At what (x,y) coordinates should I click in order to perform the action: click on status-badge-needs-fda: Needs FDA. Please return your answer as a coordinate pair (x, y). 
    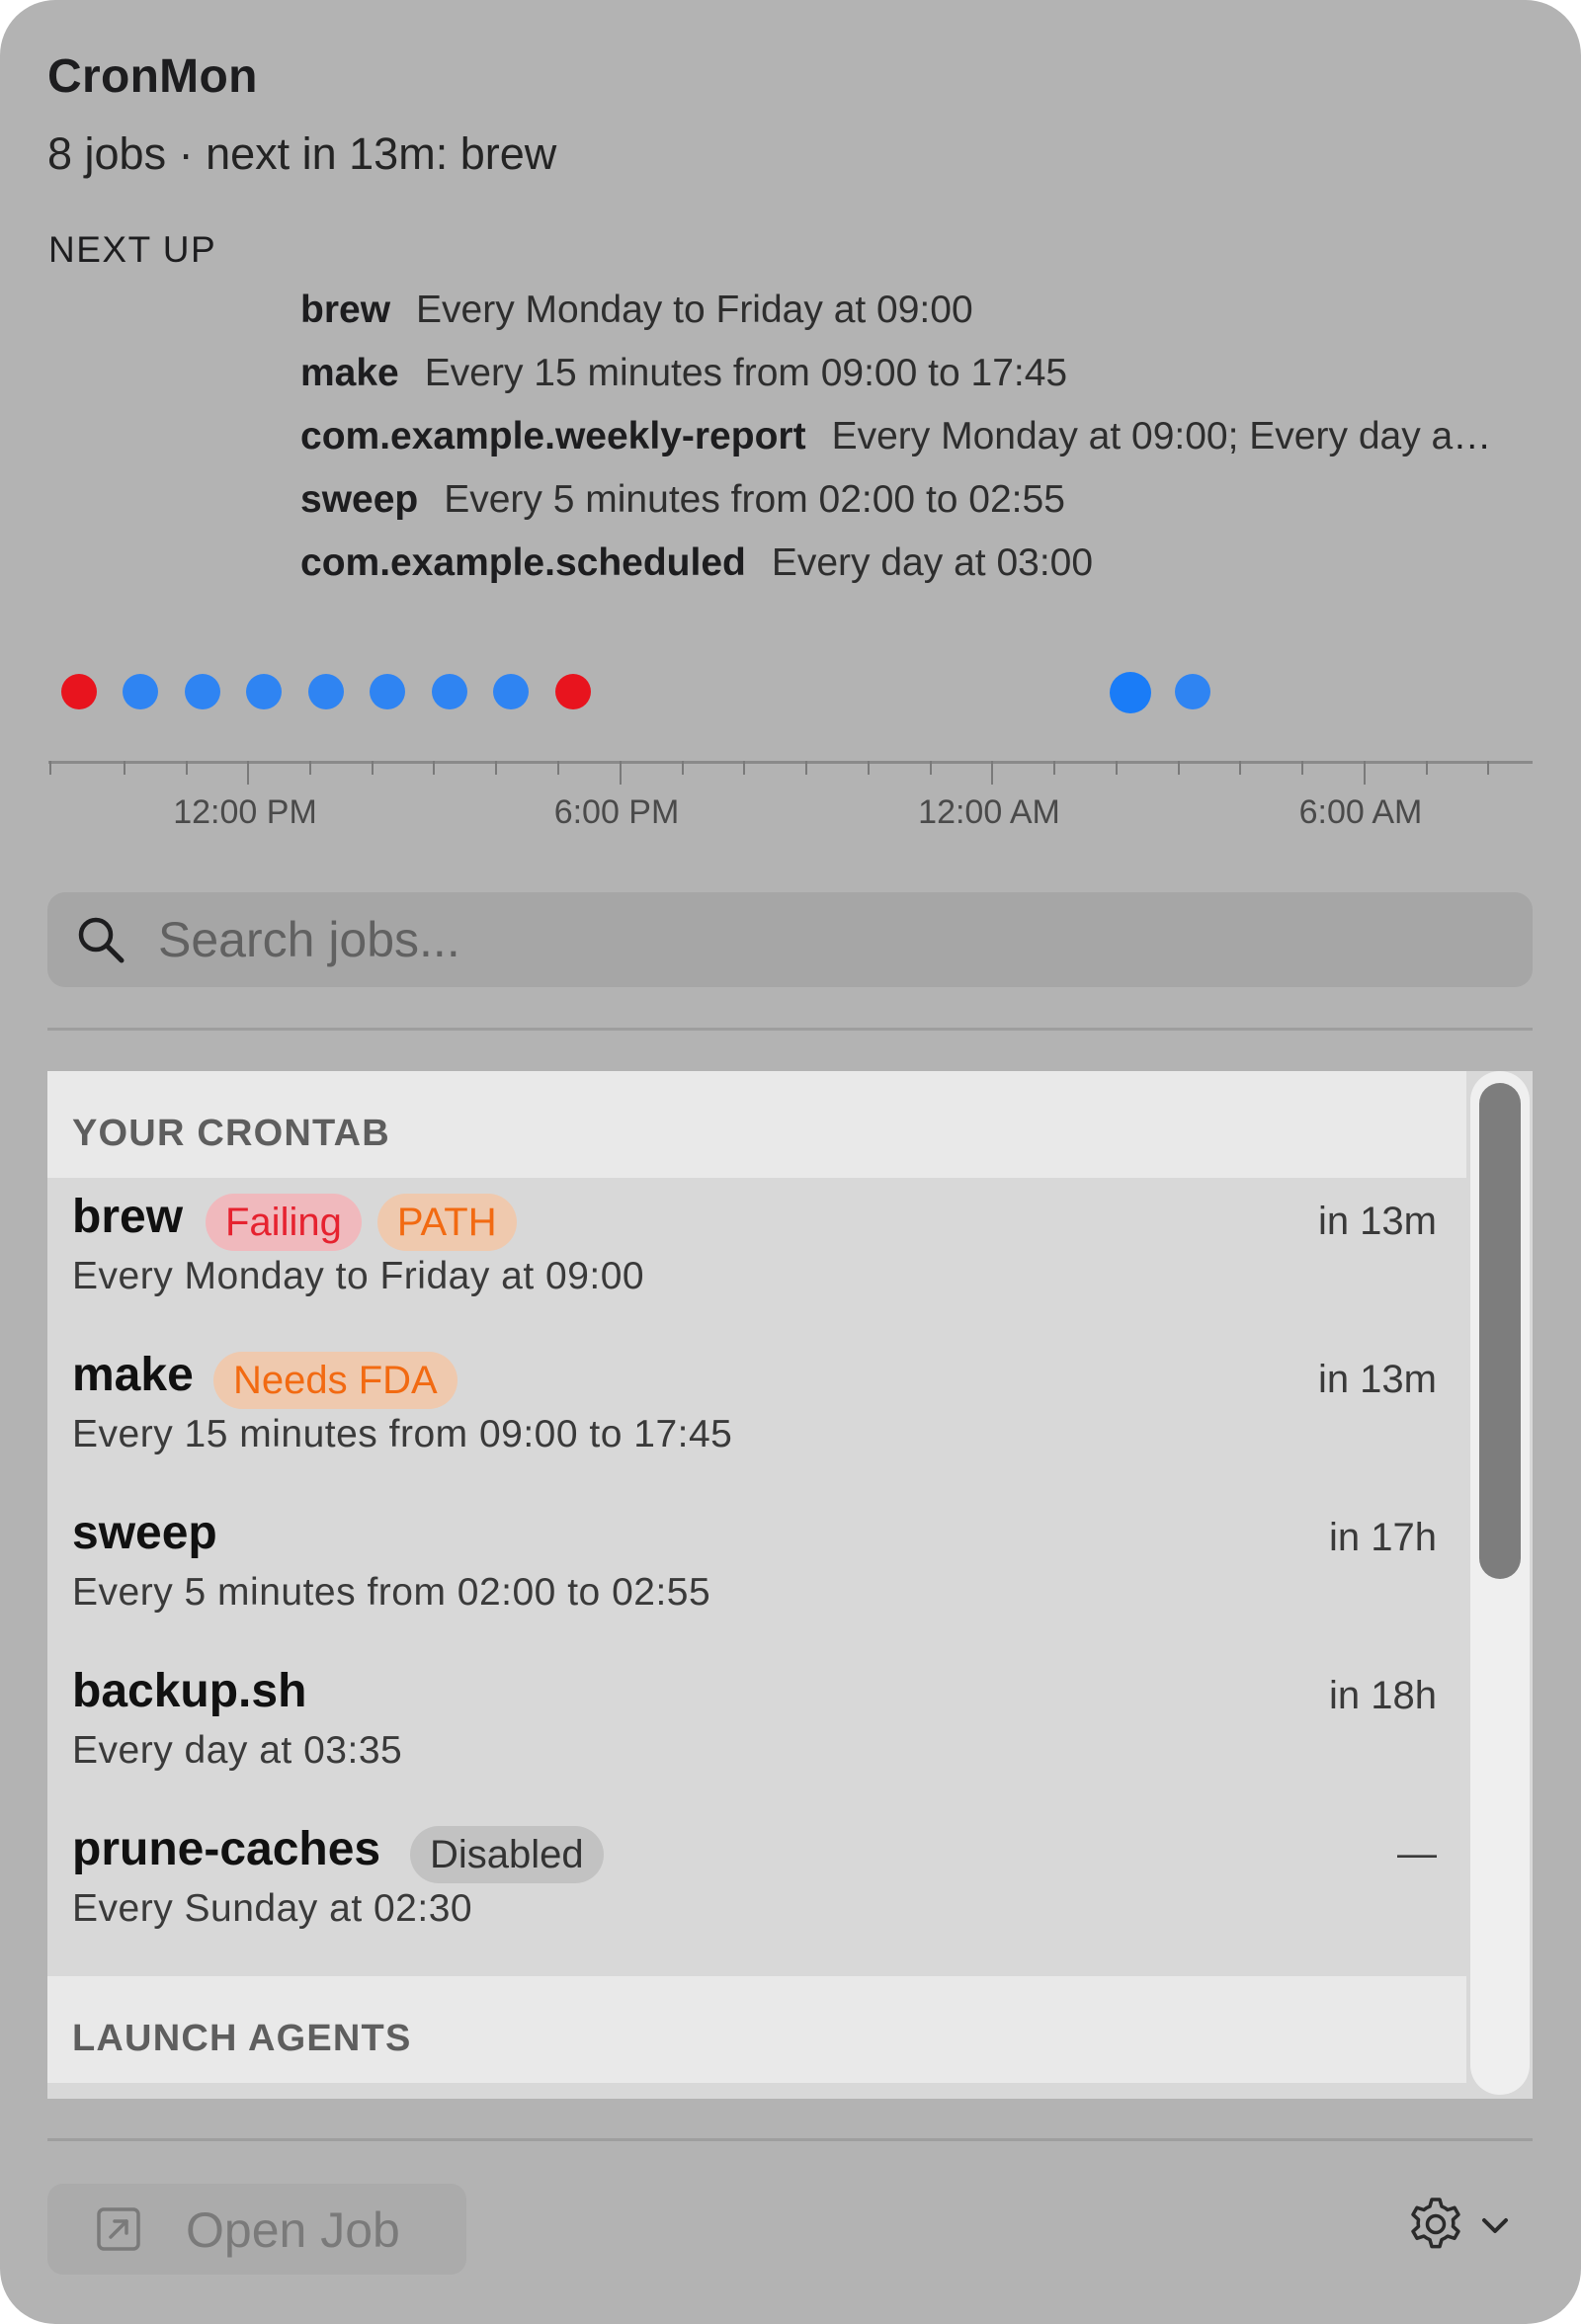
    Looking at the image, I should click on (335, 1380).